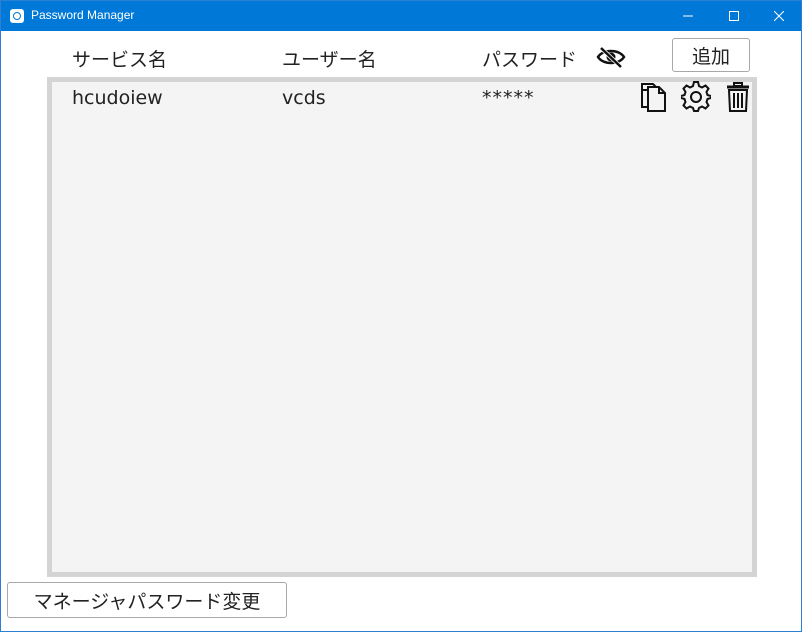 The image size is (802, 632). Describe the element at coordinates (738, 97) in the screenshot. I see `trash-icon` at that location.